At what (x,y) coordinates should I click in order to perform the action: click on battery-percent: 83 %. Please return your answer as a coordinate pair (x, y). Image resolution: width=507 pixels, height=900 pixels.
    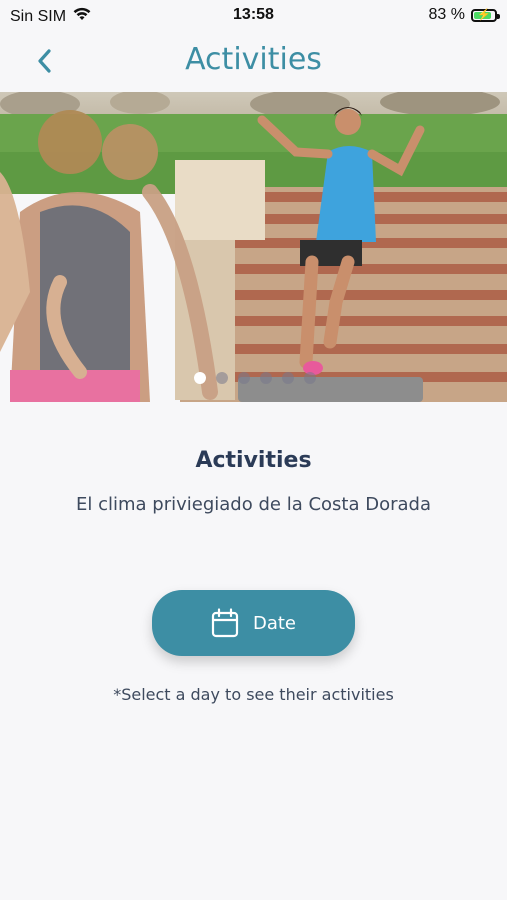
    Looking at the image, I should click on (446, 14).